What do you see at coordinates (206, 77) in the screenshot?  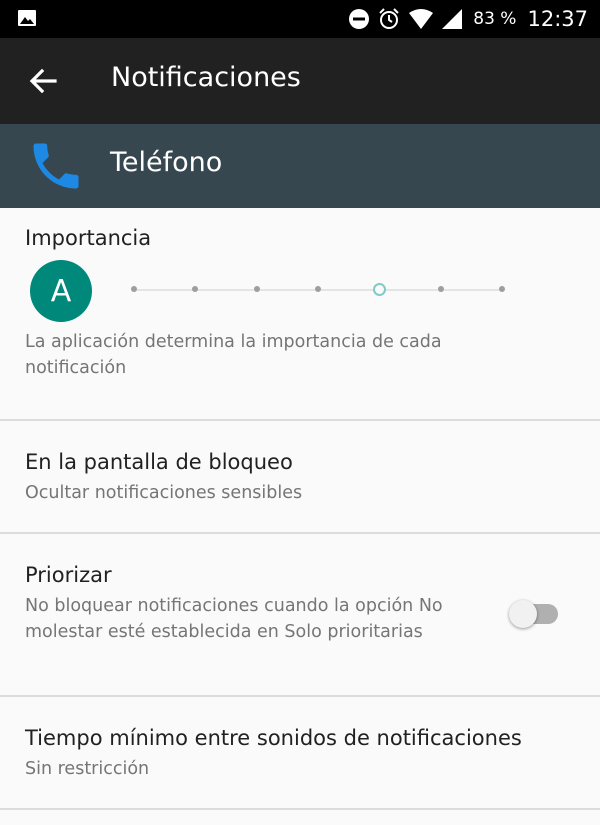 I see `page-title: Notificaciones` at bounding box center [206, 77].